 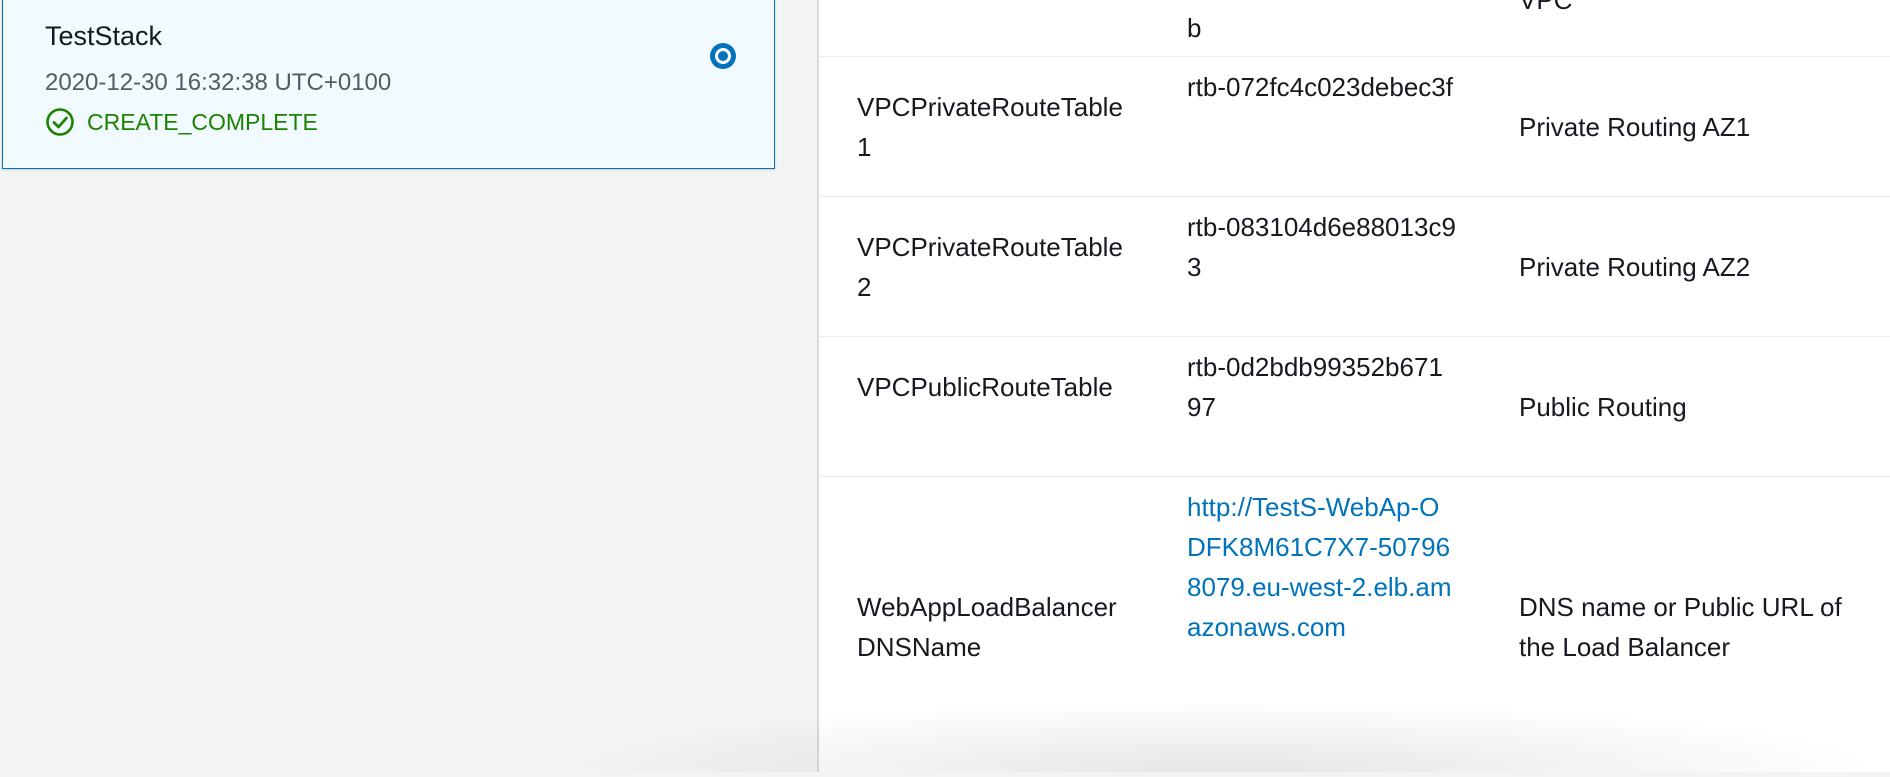 I want to click on output-value: rtb-083104d6e88013c93, so click(x=1321, y=247).